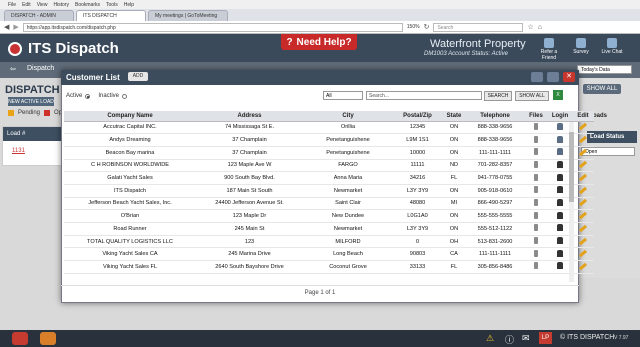 This screenshot has width=640, height=347. Describe the element at coordinates (6, 27) in the screenshot. I see `back-icon: ◀` at that location.